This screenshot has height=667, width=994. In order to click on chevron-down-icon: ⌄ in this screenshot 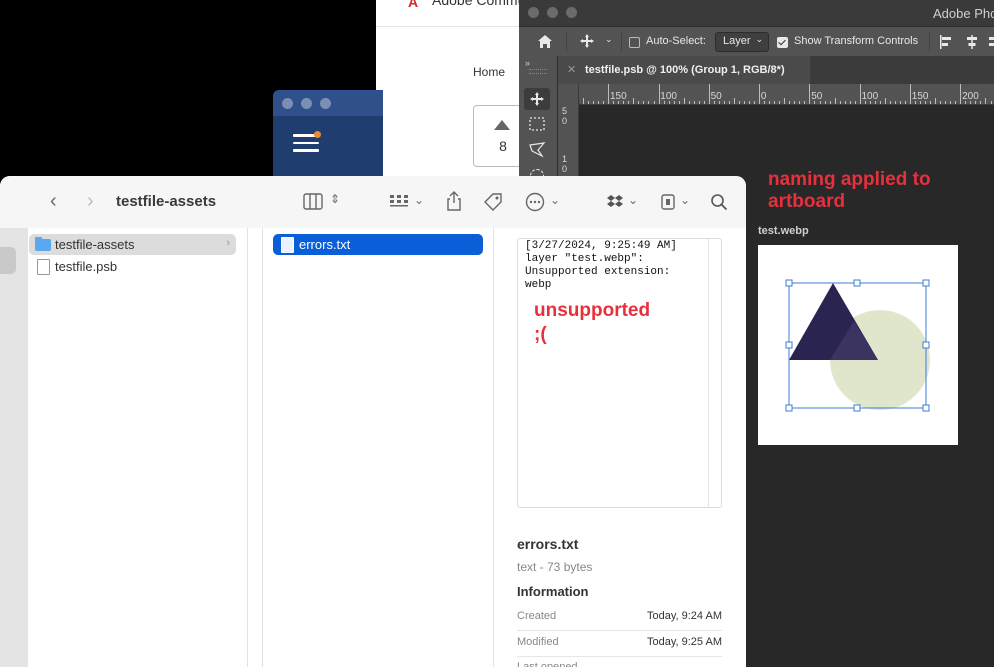, I will do `click(609, 39)`.